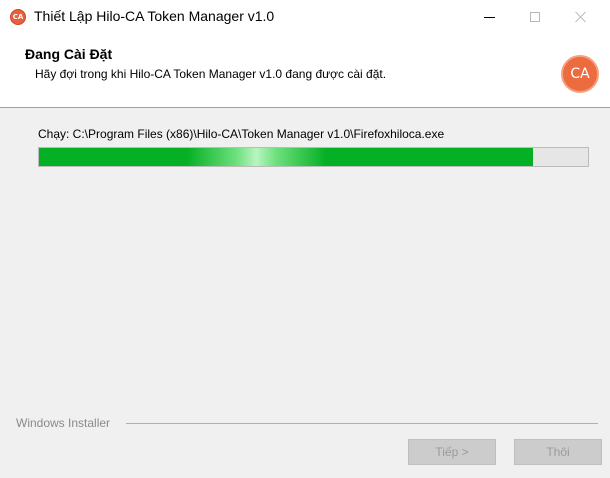 The image size is (610, 478). I want to click on maximize-button, so click(535, 17).